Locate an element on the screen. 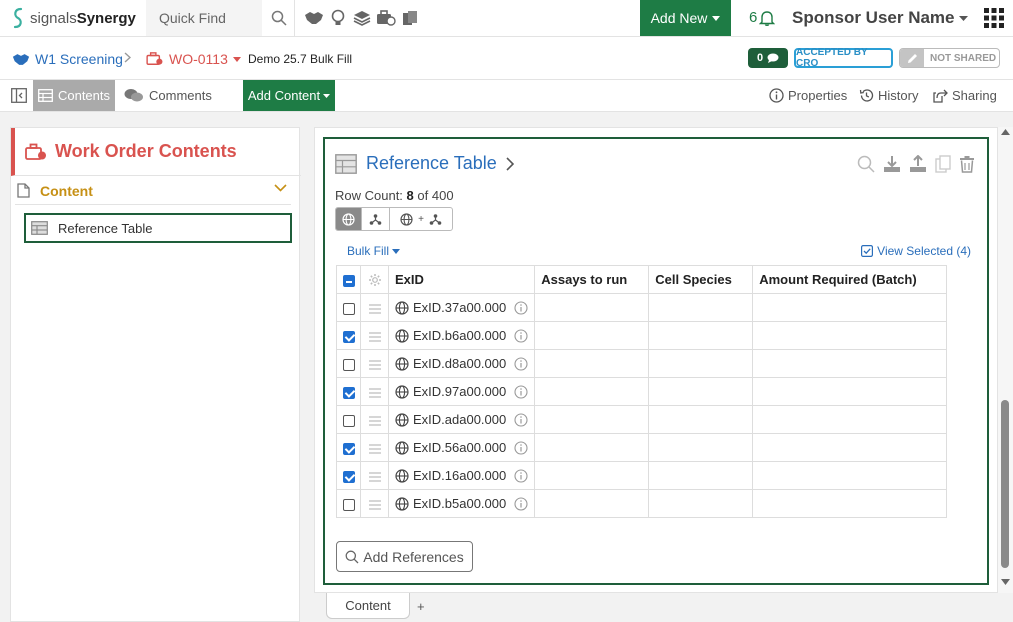  comments-count-badge: 0 is located at coordinates (768, 58).